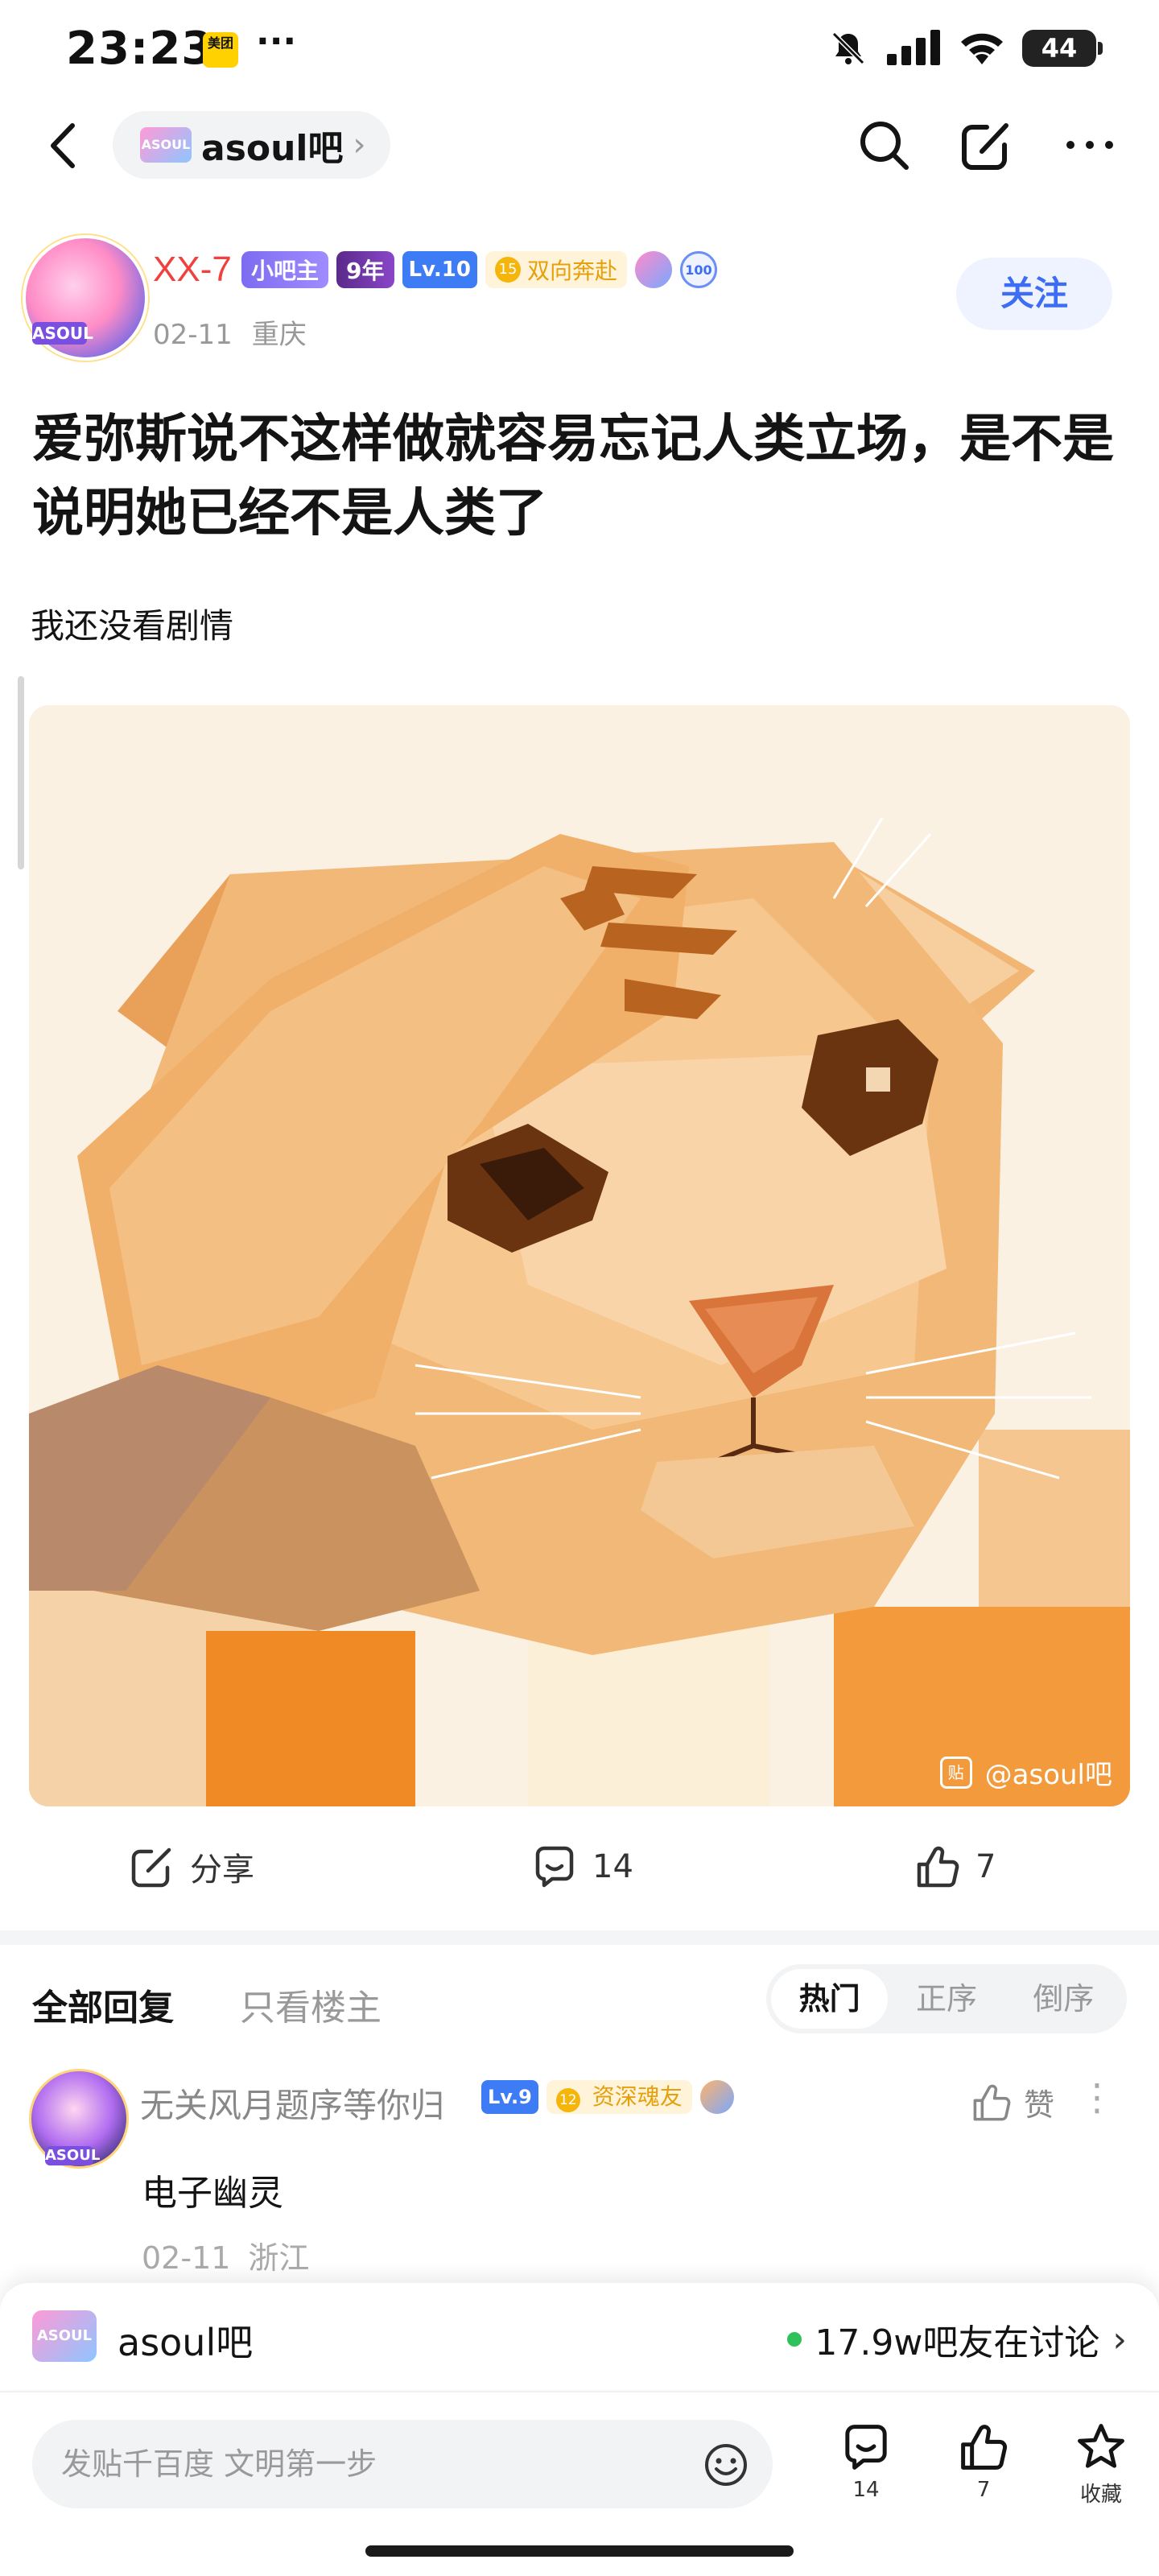 The width and height of the screenshot is (1159, 2576). What do you see at coordinates (913, 47) in the screenshot?
I see `signal-icon` at bounding box center [913, 47].